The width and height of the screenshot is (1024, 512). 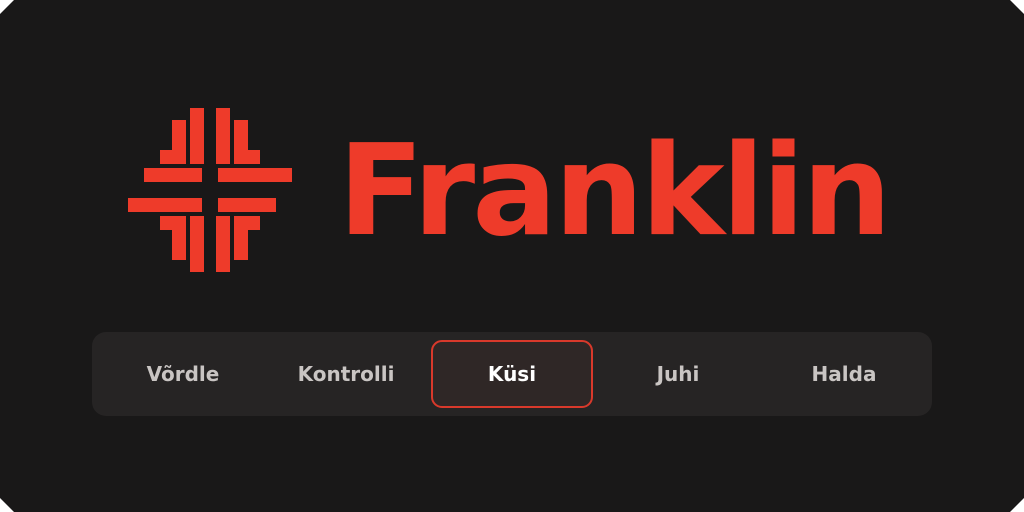 I want to click on tab-vordle: Võrdle, so click(x=183, y=374).